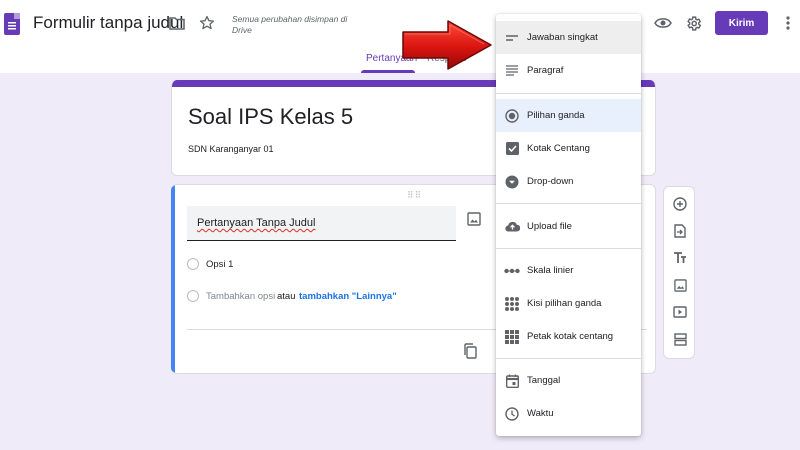  I want to click on menu-item-label: Jawaban singkat, so click(562, 37).